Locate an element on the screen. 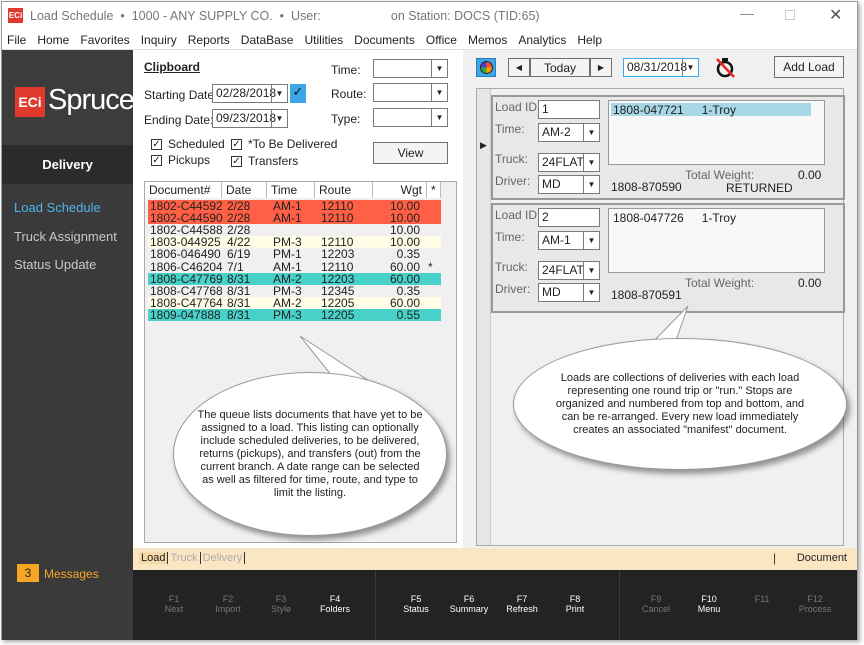 Image resolution: width=864 pixels, height=645 pixels. callout-tails is located at coordinates (494, 349).